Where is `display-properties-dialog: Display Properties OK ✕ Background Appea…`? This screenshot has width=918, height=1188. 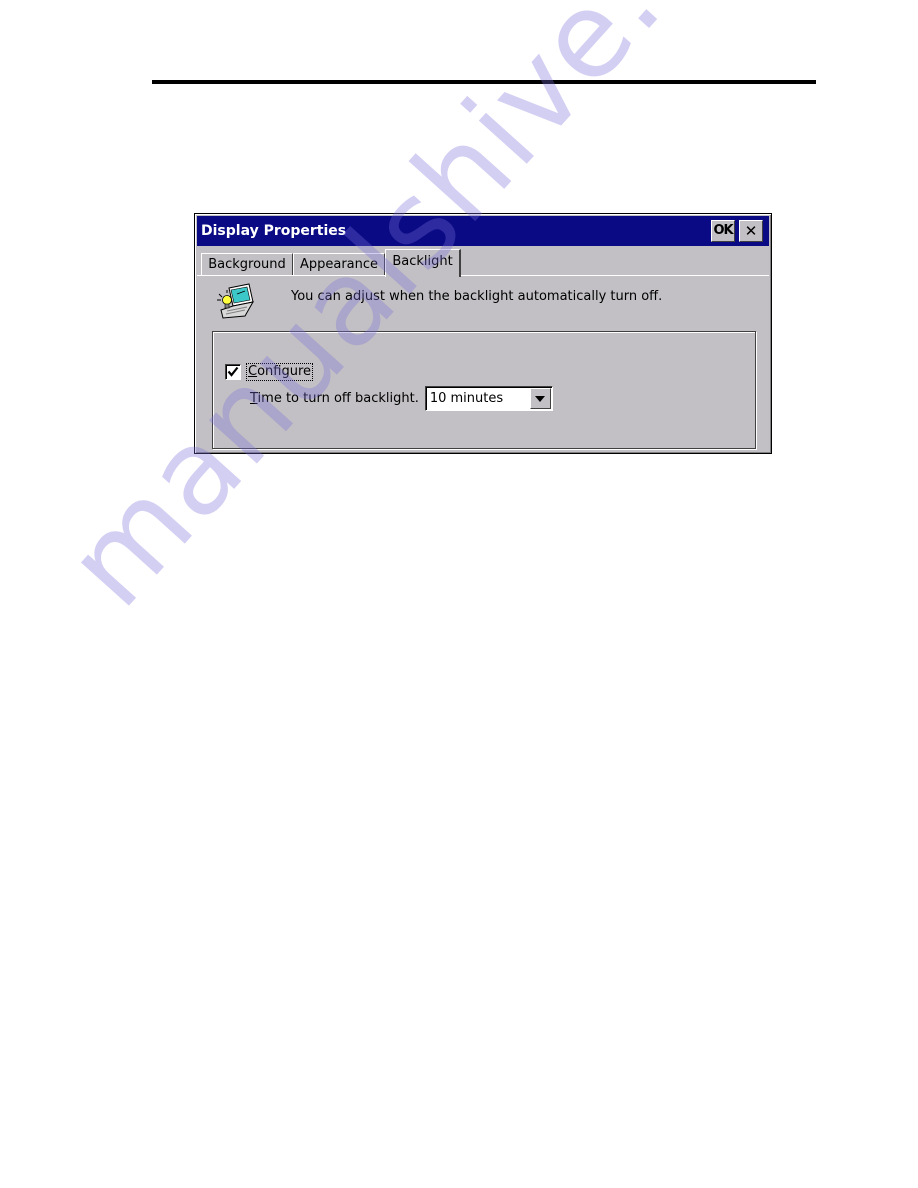 display-properties-dialog: Display Properties OK ✕ Background Appea… is located at coordinates (483, 333).